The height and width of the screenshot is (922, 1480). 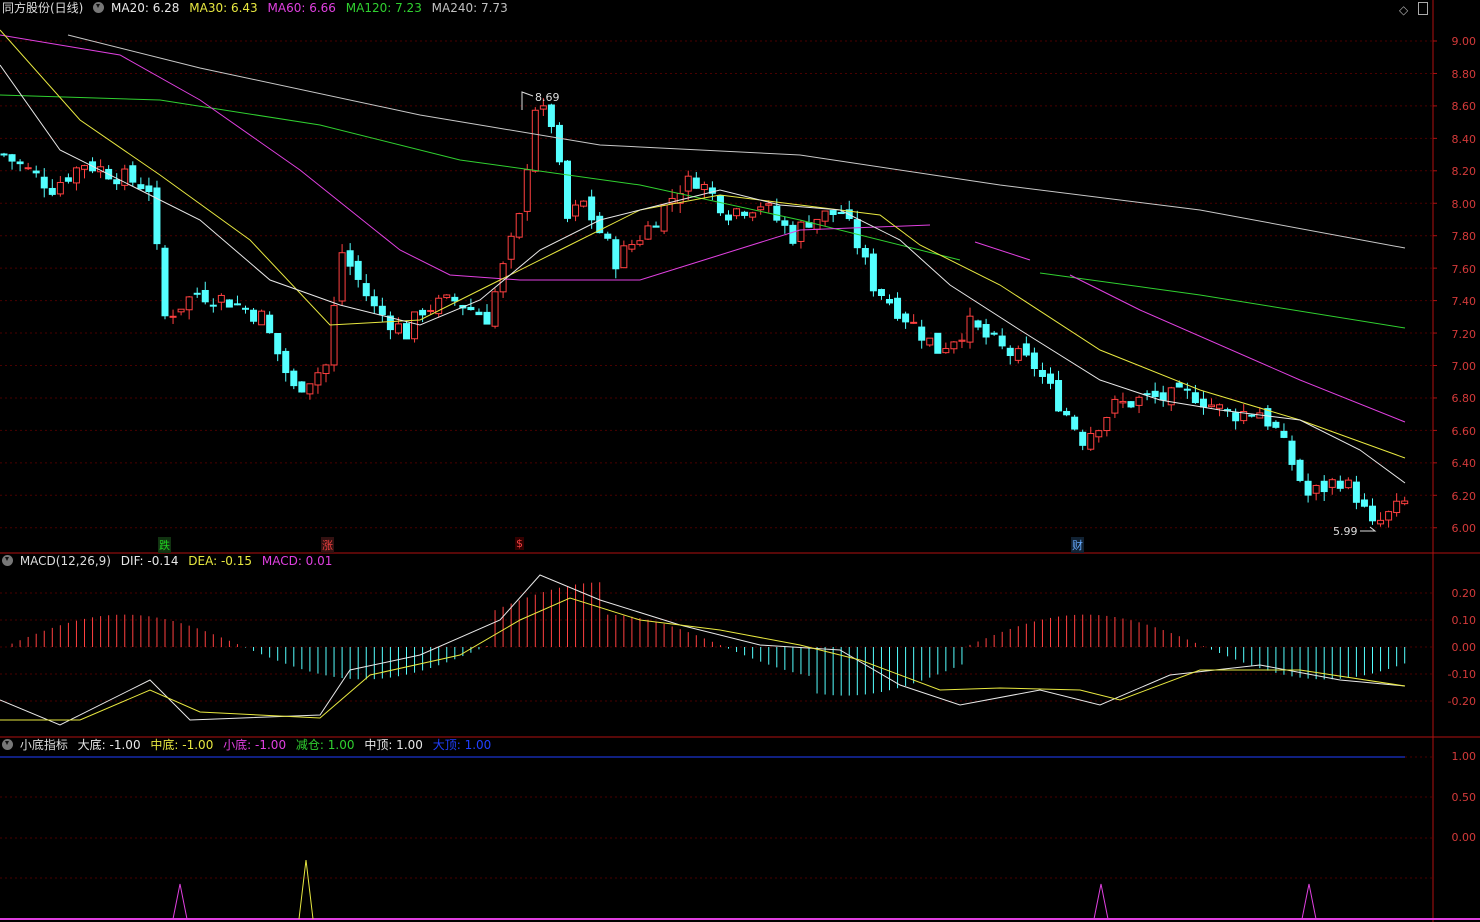 What do you see at coordinates (164, 545) in the screenshot?
I see `event-marker-fall: 跌` at bounding box center [164, 545].